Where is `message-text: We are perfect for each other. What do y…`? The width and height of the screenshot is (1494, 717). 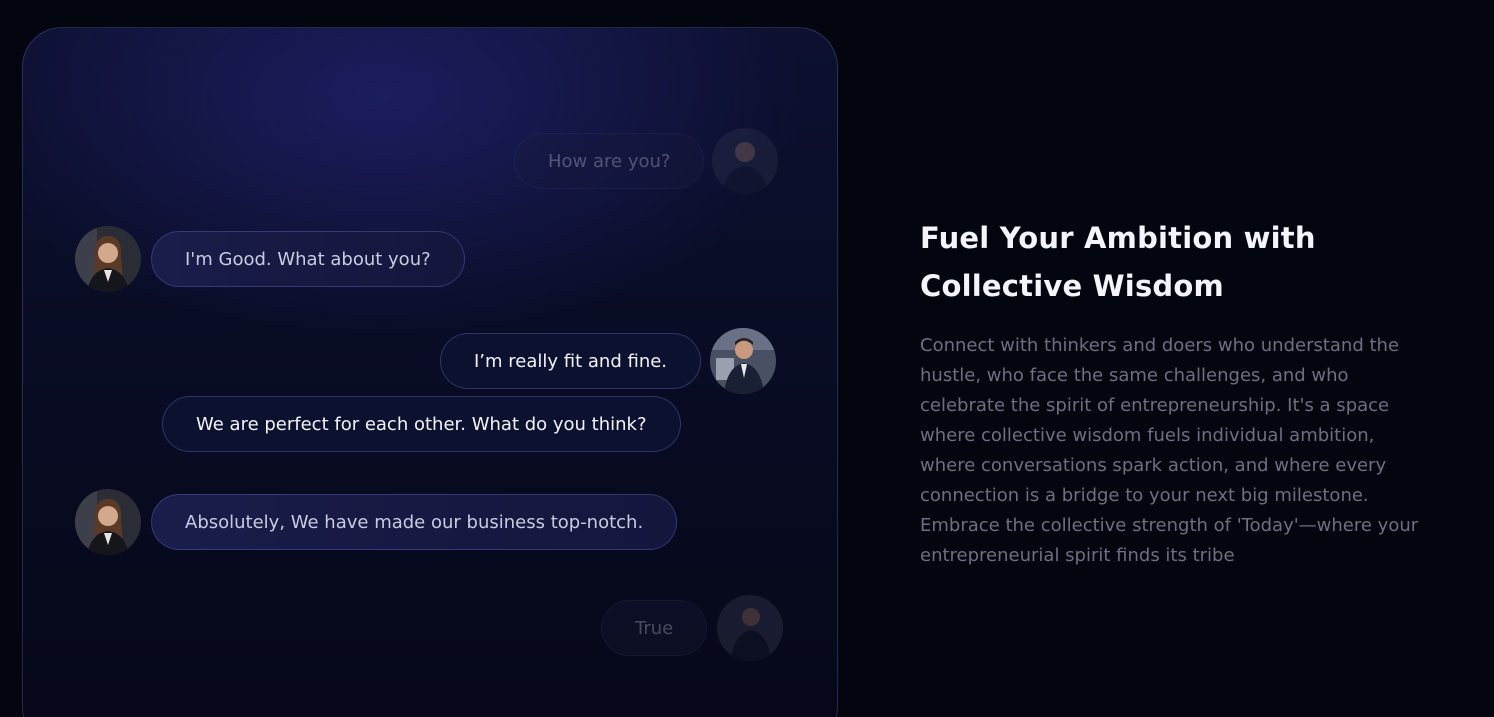 message-text: We are perfect for each other. What do y… is located at coordinates (421, 424).